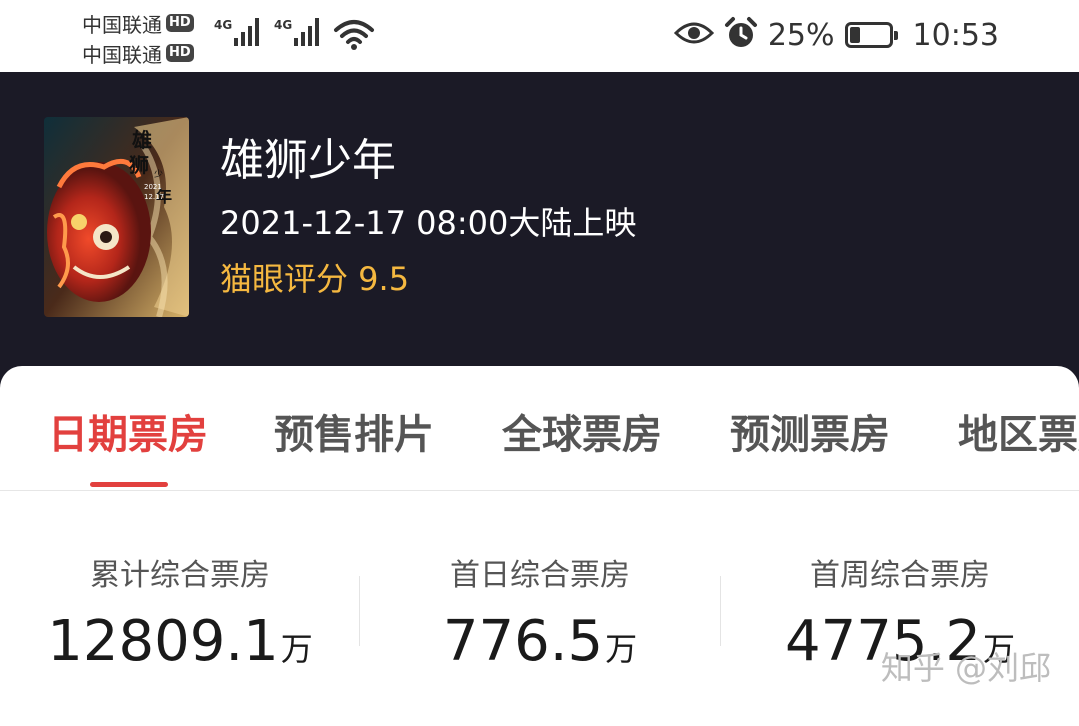 The height and width of the screenshot is (726, 1079). What do you see at coordinates (693, 35) in the screenshot?
I see `eye-icon` at bounding box center [693, 35].